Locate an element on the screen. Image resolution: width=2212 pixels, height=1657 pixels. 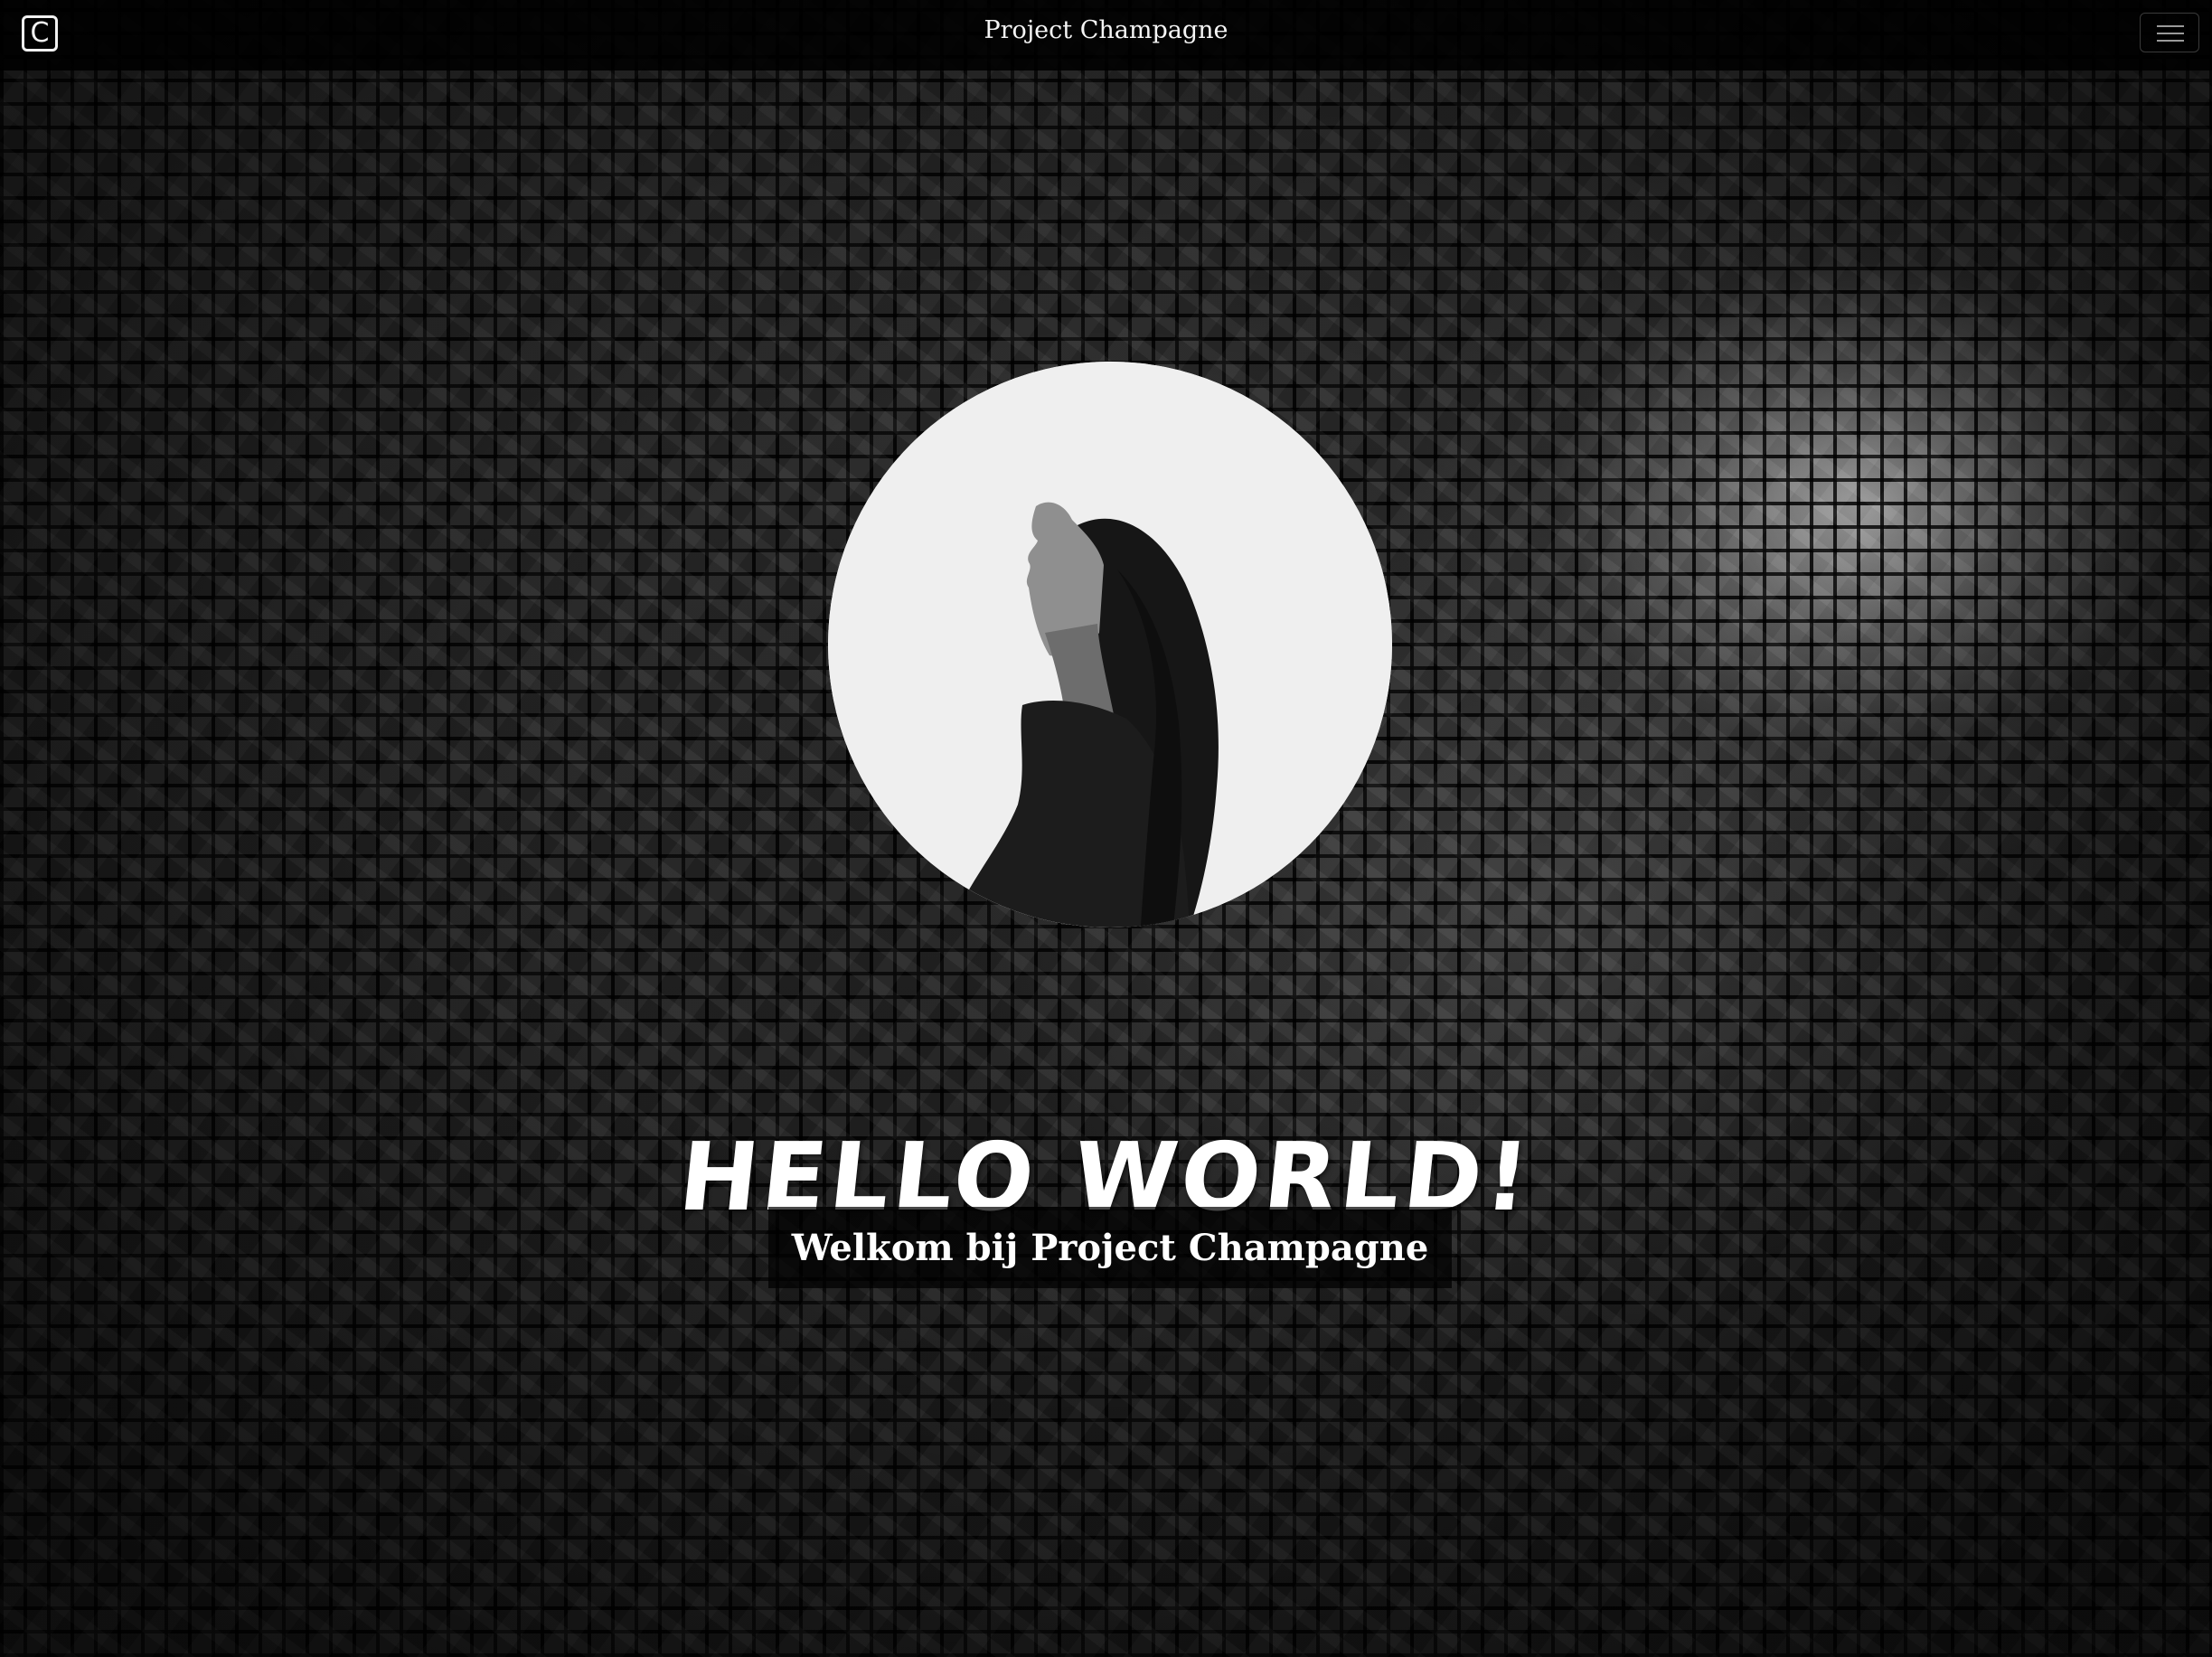
welcome-text: Welkom bij Project Champagne is located at coordinates (1110, 1247).